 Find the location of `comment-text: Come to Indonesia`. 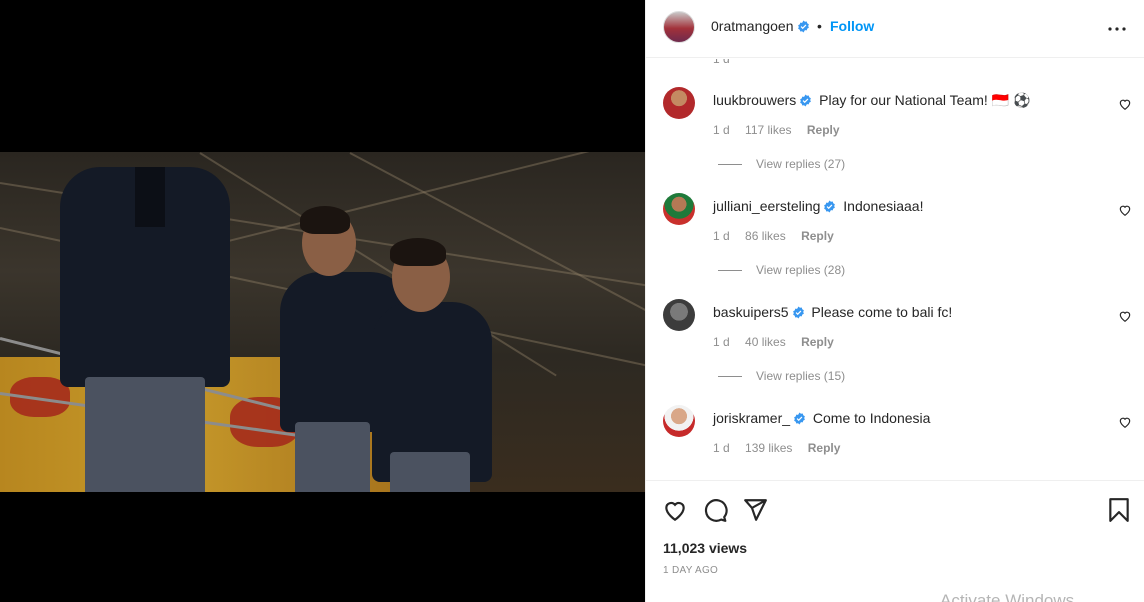

comment-text: Come to Indonesia is located at coordinates (871, 418).